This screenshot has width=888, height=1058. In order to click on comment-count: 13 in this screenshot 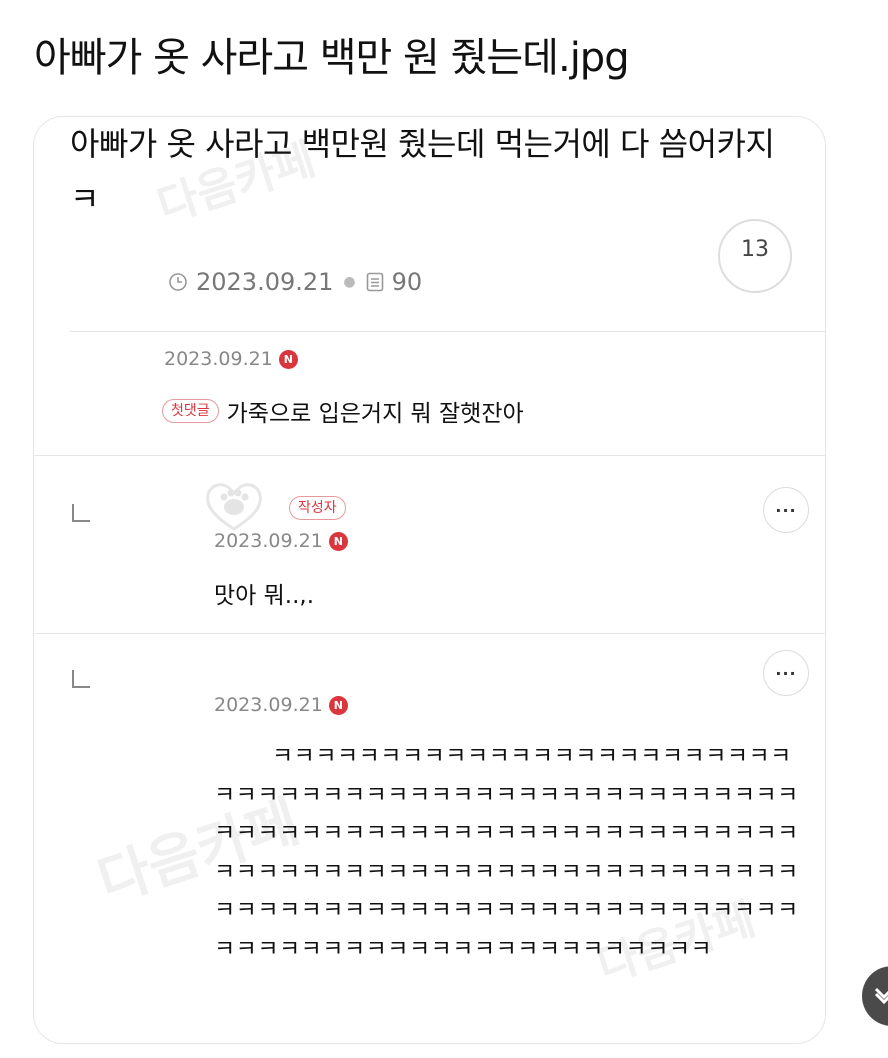, I will do `click(755, 249)`.